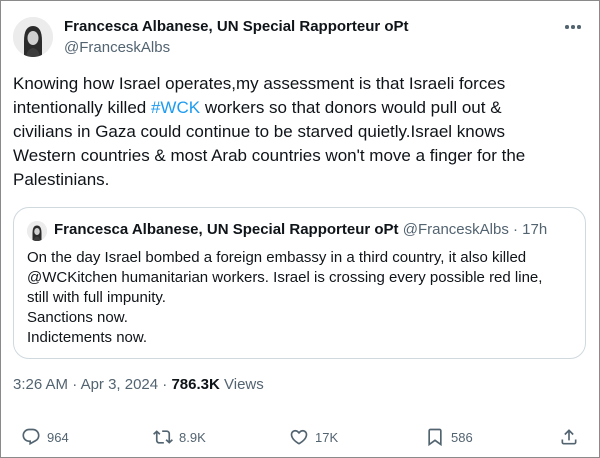  I want to click on views-count: 786.3K, so click(195, 384).